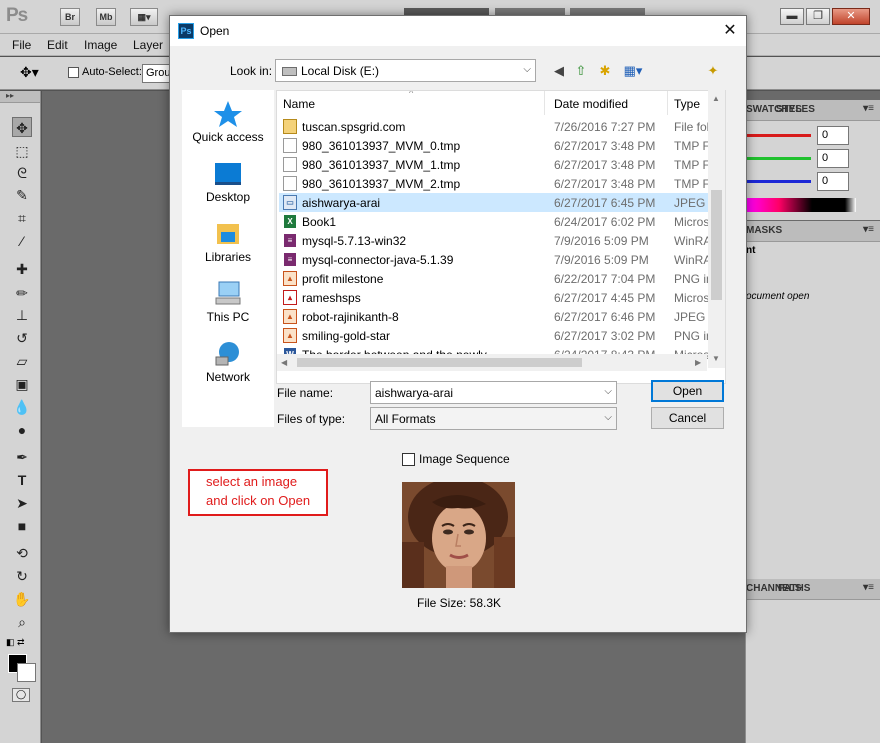  What do you see at coordinates (22, 315) in the screenshot?
I see `clone-stamp-tool-icon: ⊥` at bounding box center [22, 315].